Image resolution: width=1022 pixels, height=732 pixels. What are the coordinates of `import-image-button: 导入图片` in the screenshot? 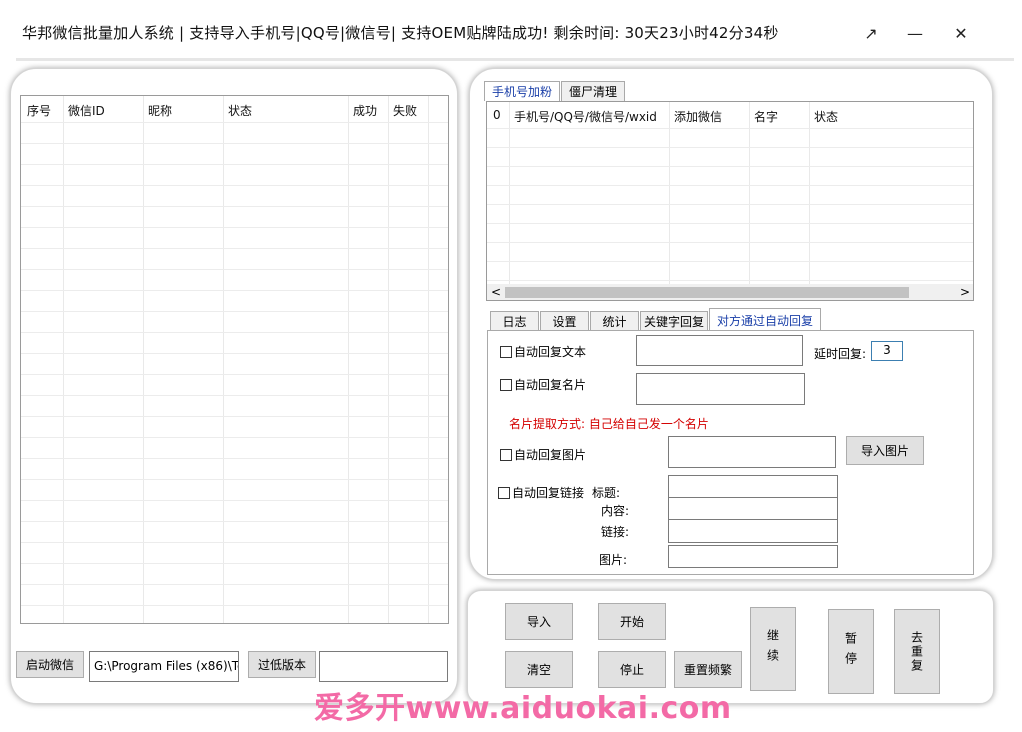 It's located at (885, 450).